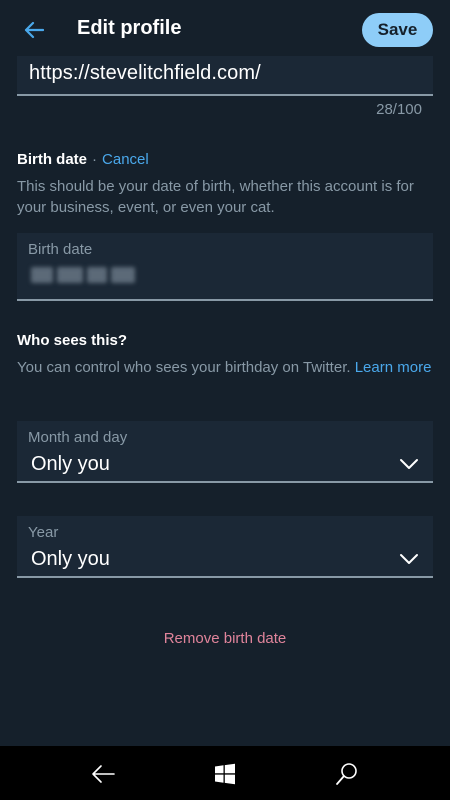 Image resolution: width=450 pixels, height=800 pixels. Describe the element at coordinates (125, 159) in the screenshot. I see `cancel-link: Cancel` at that location.